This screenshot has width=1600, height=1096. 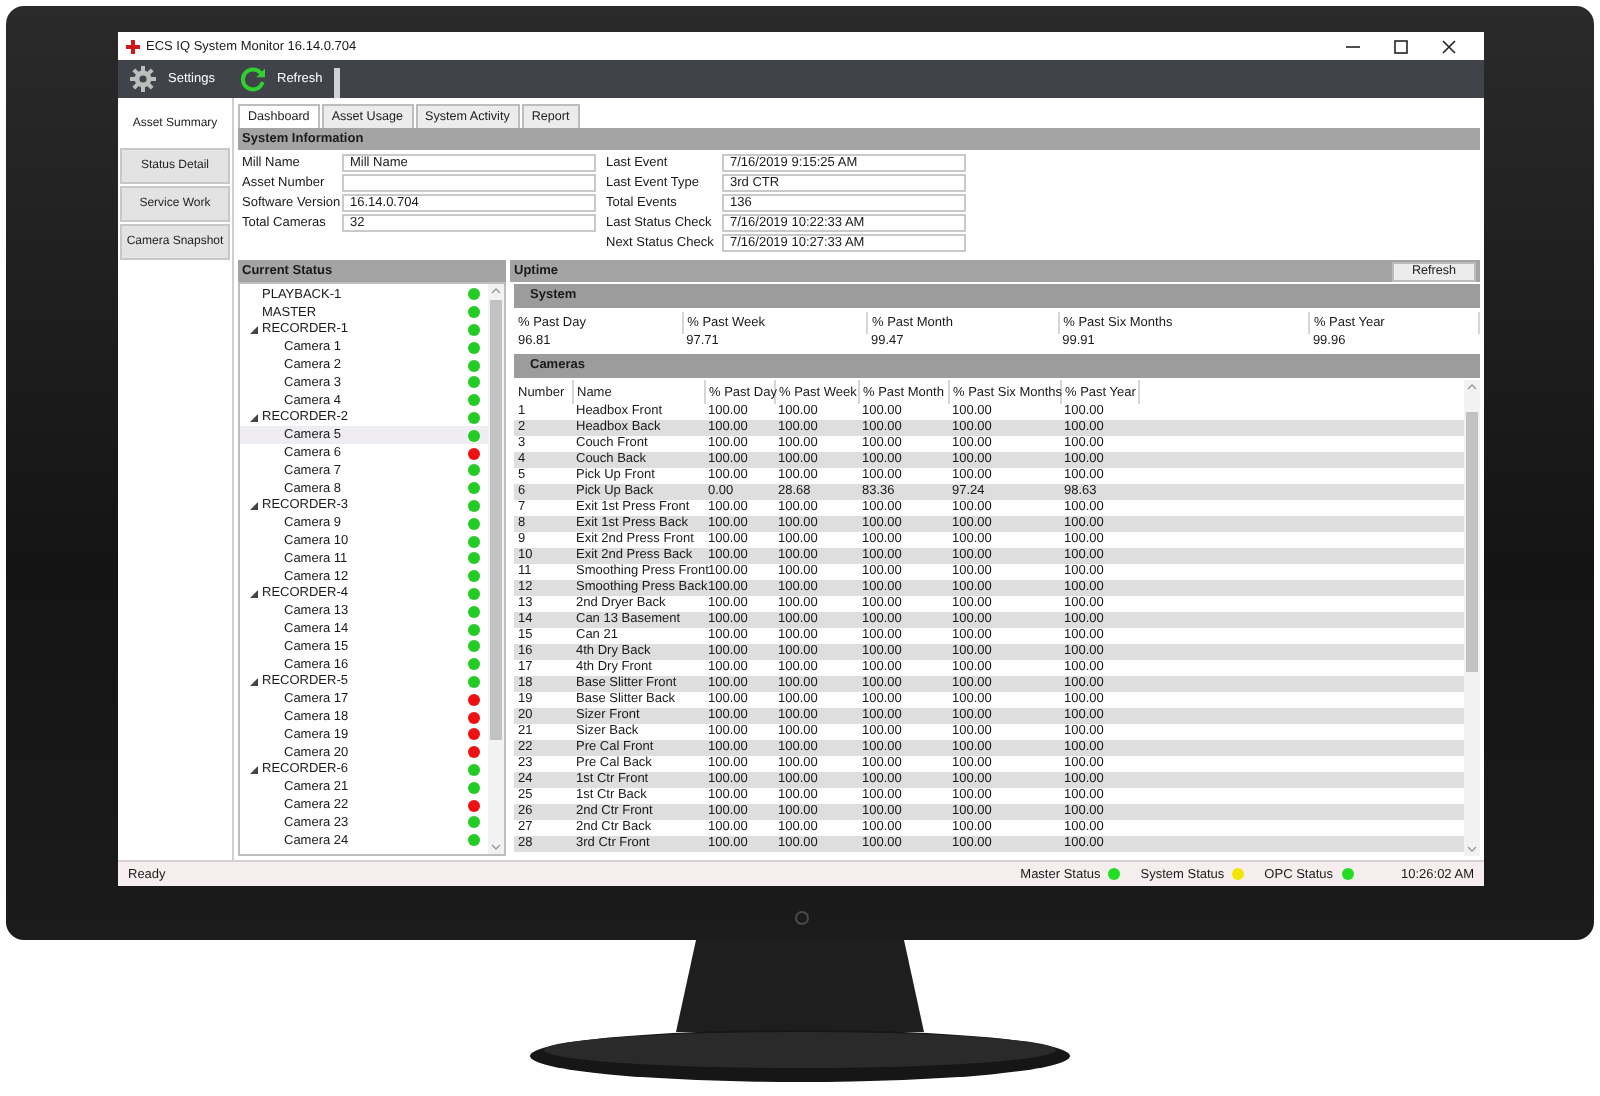 I want to click on gear-icon, so click(x=143, y=79).